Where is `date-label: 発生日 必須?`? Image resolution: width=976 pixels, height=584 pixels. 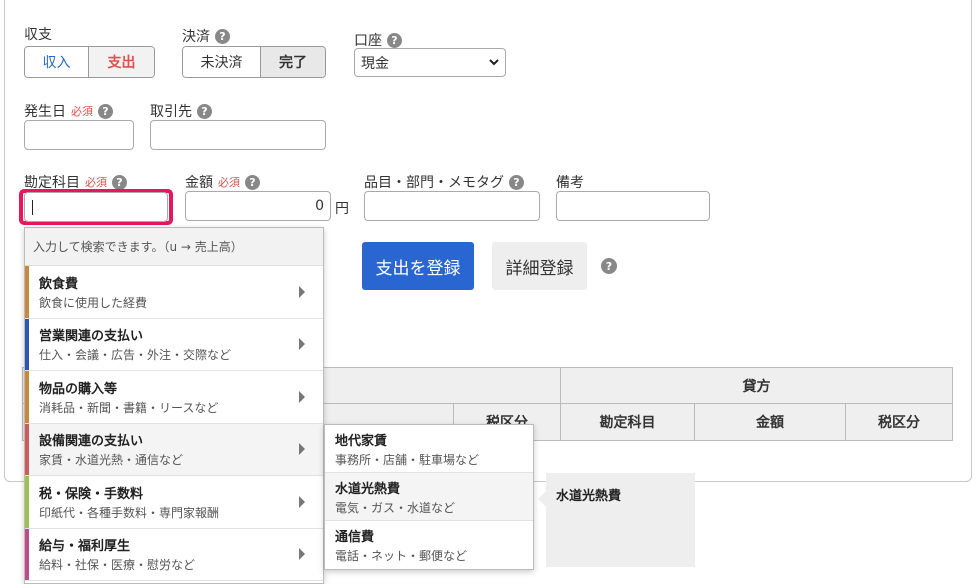 date-label: 発生日 必須? is located at coordinates (68, 111).